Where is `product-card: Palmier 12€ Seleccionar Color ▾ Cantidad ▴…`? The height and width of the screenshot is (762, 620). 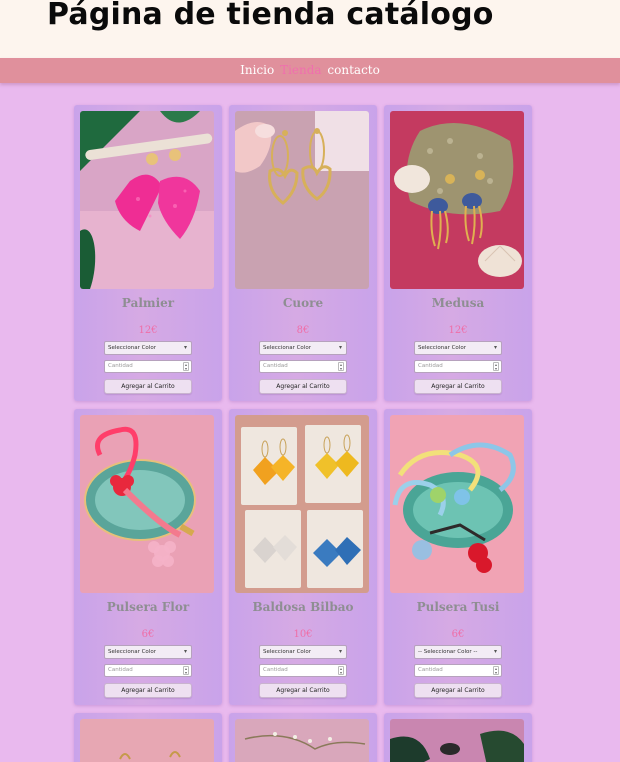 product-card: Palmier 12€ Seleccionar Color ▾ Cantidad ▴… is located at coordinates (148, 253).